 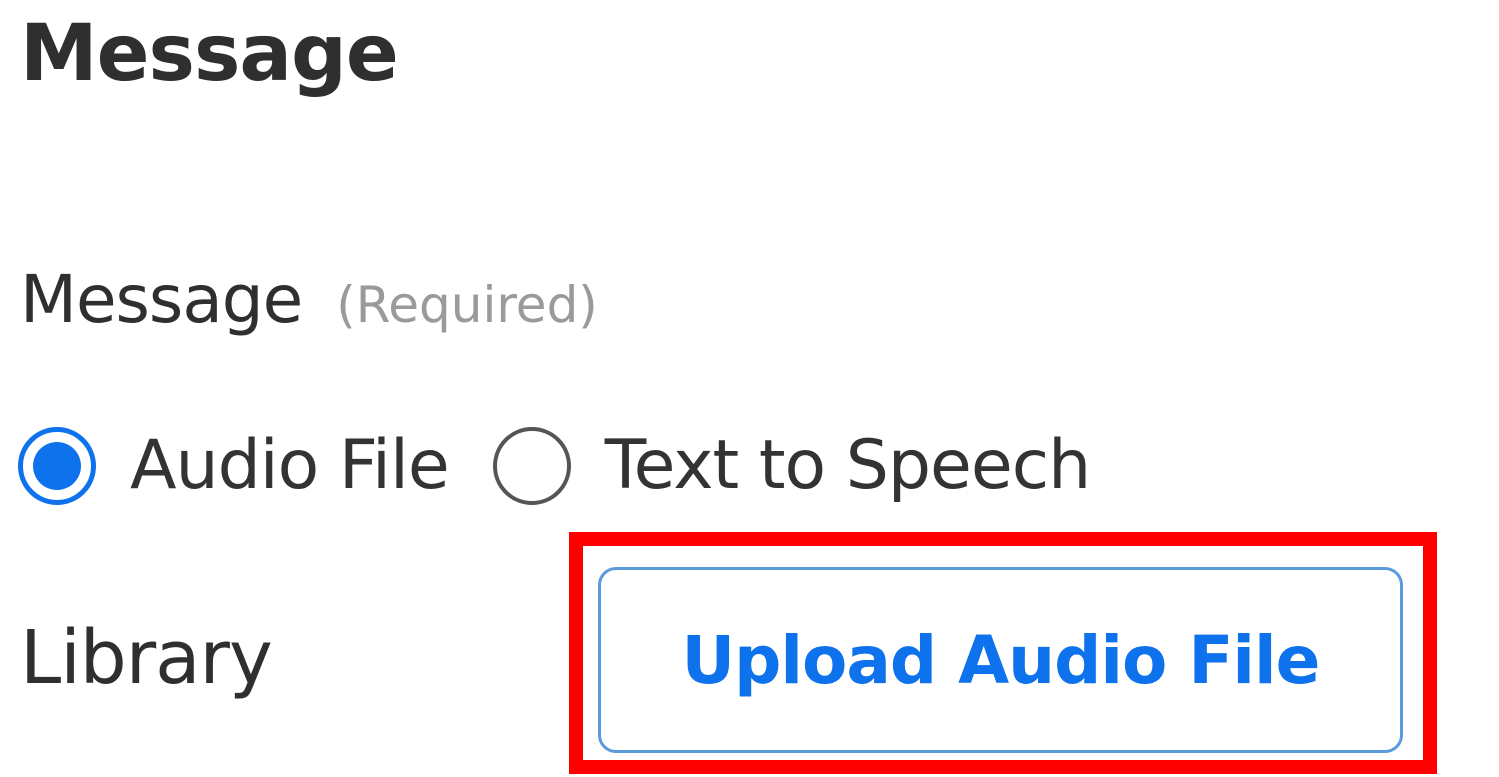 I want to click on section-heading: Message, so click(x=209, y=54).